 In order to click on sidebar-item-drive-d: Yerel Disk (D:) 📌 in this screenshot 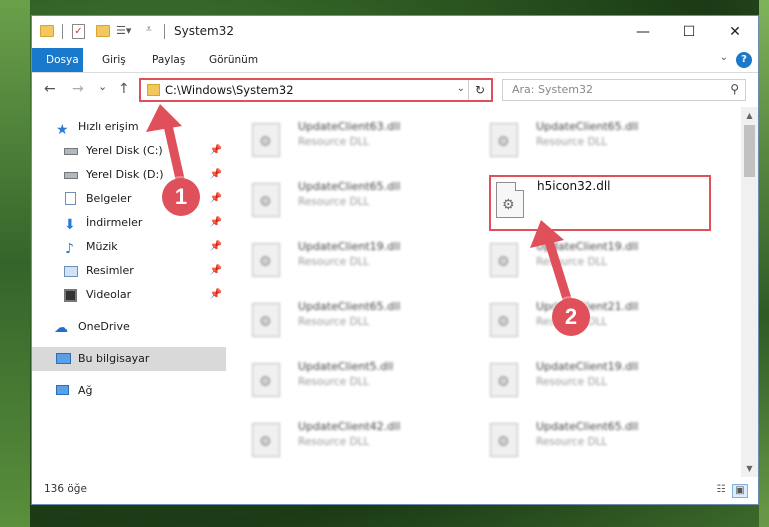, I will do `click(129, 175)`.